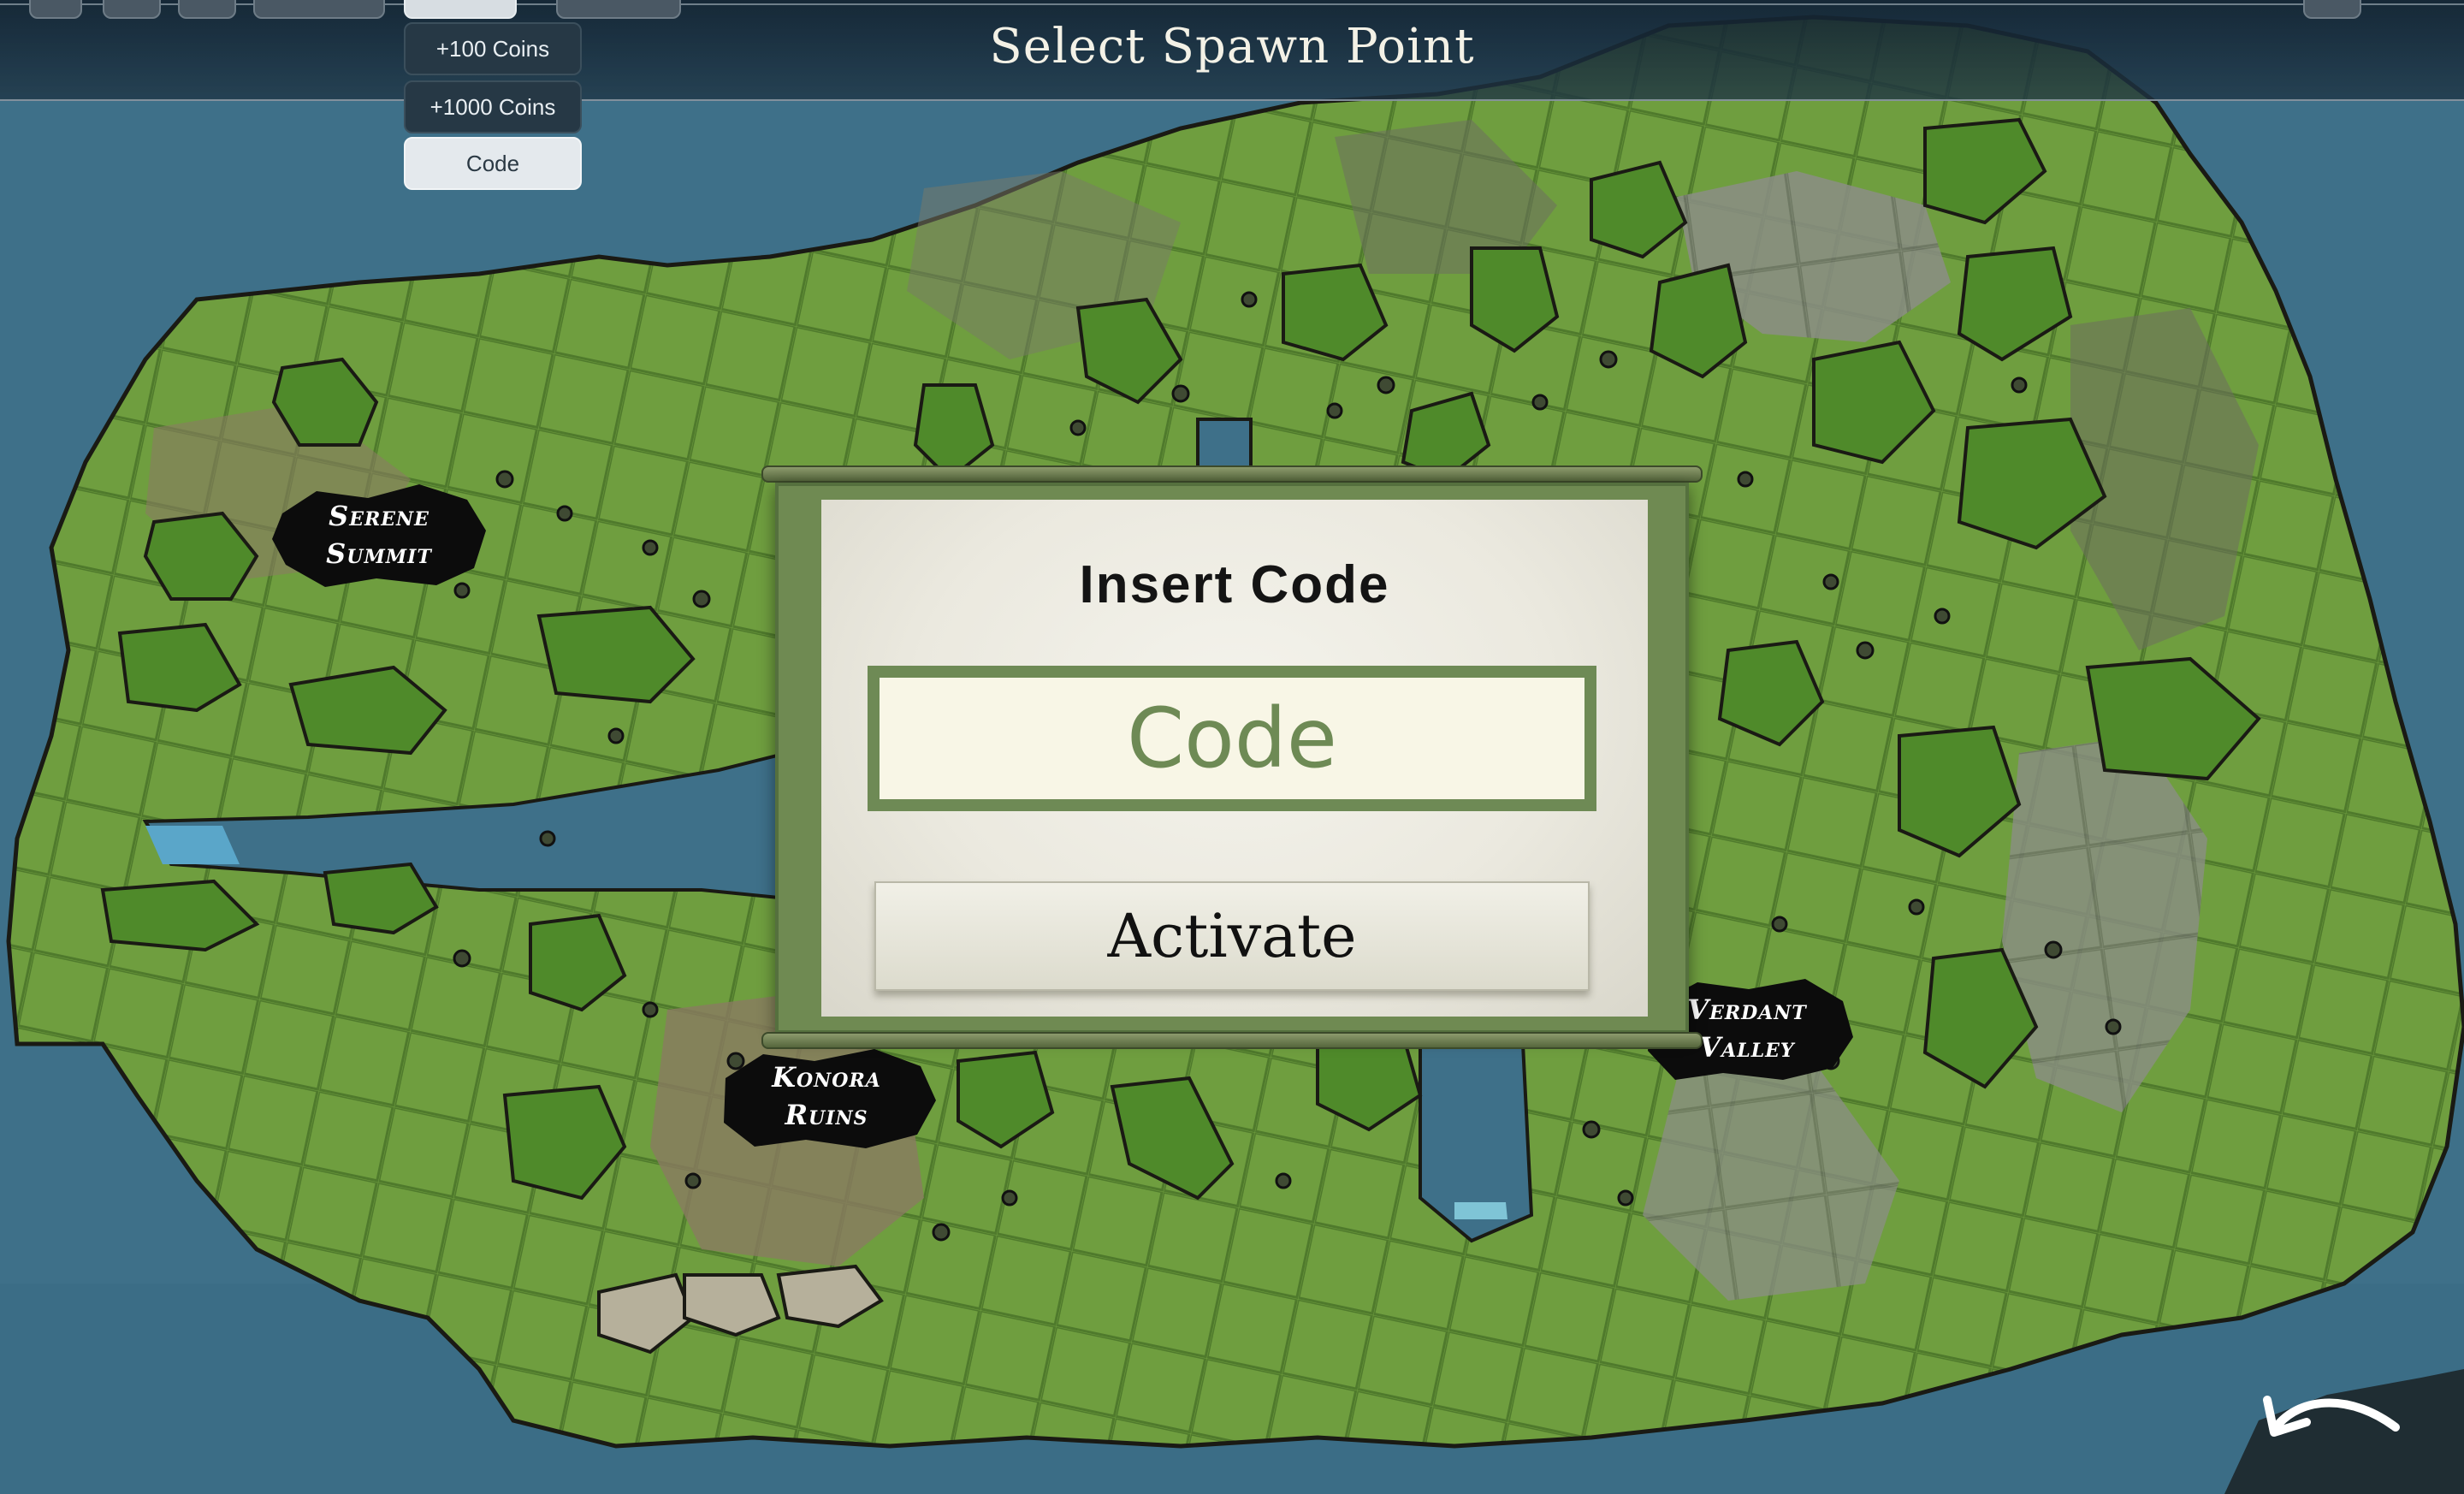 The image size is (2464, 1494). What do you see at coordinates (493, 48) in the screenshot?
I see `add-100-coins-button: +100 Coins` at bounding box center [493, 48].